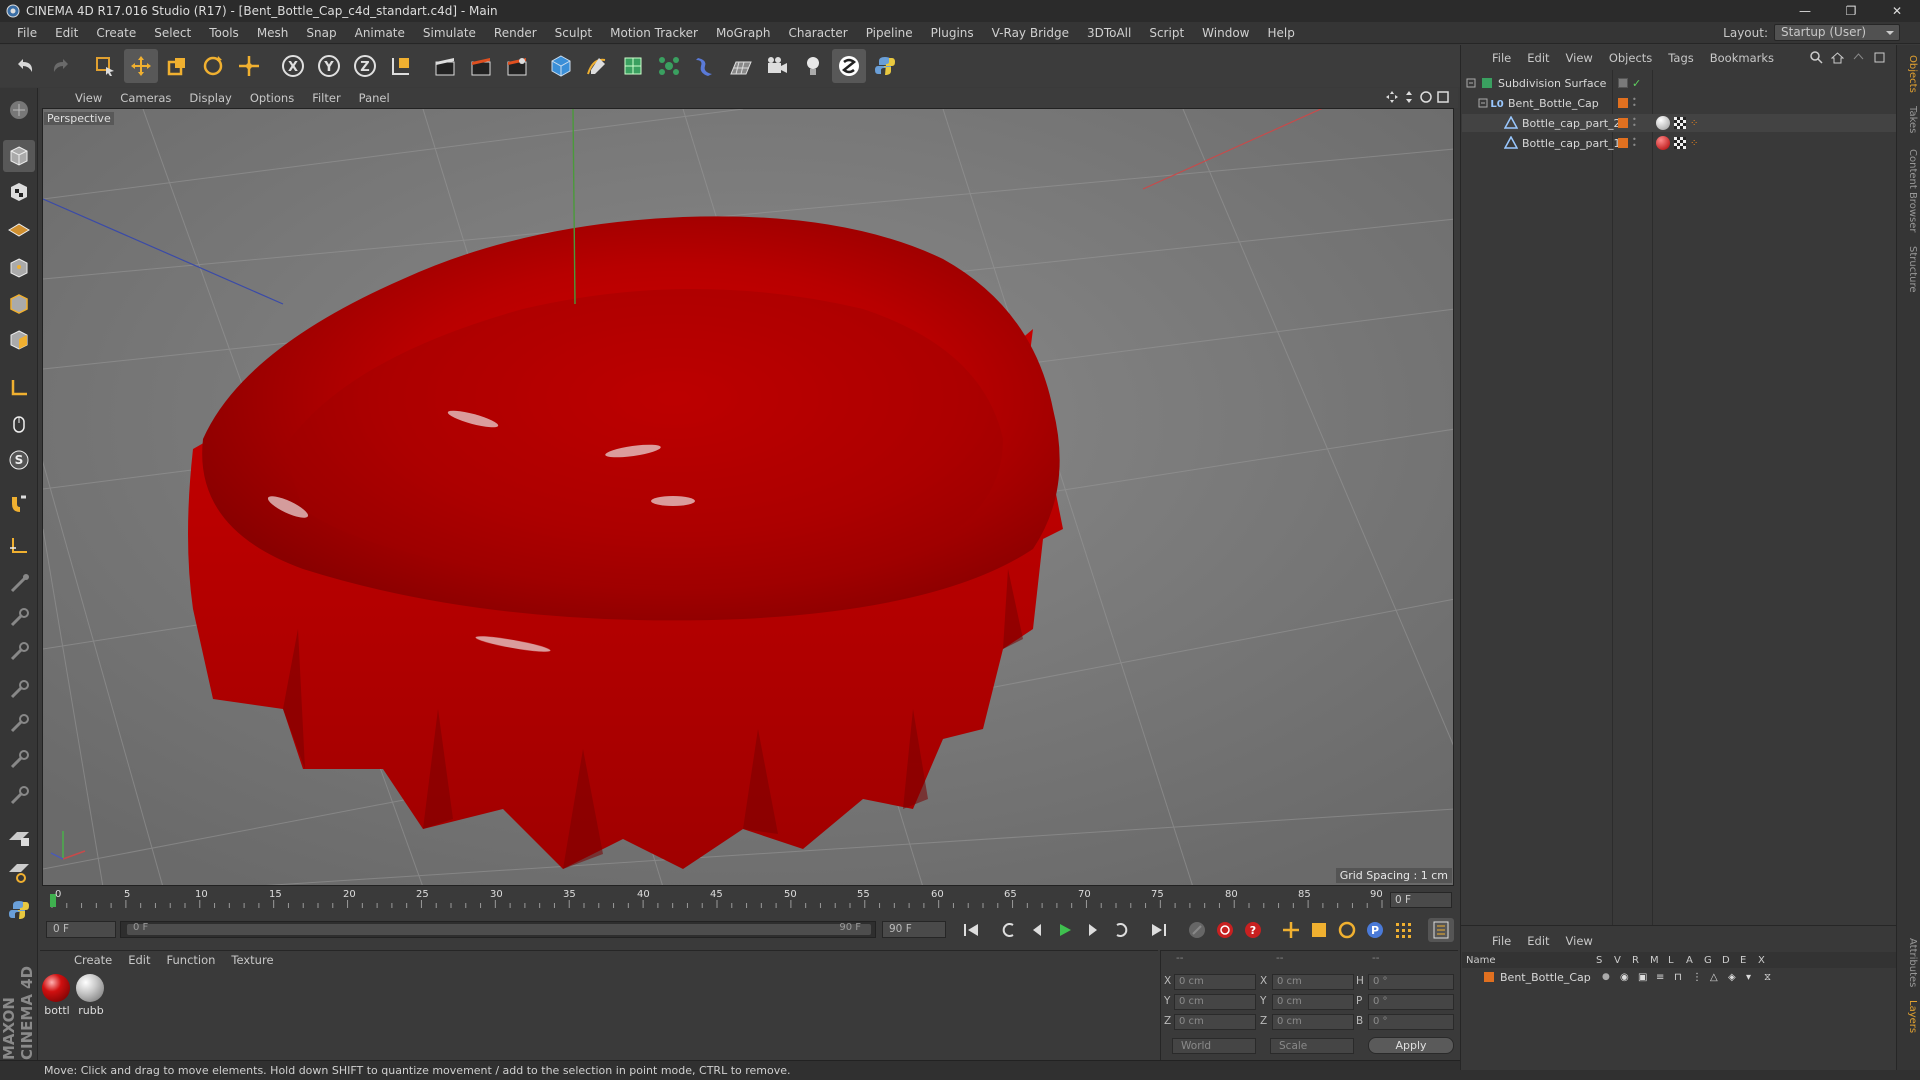  What do you see at coordinates (1501, 941) in the screenshot?
I see `layer-menu-file: File` at bounding box center [1501, 941].